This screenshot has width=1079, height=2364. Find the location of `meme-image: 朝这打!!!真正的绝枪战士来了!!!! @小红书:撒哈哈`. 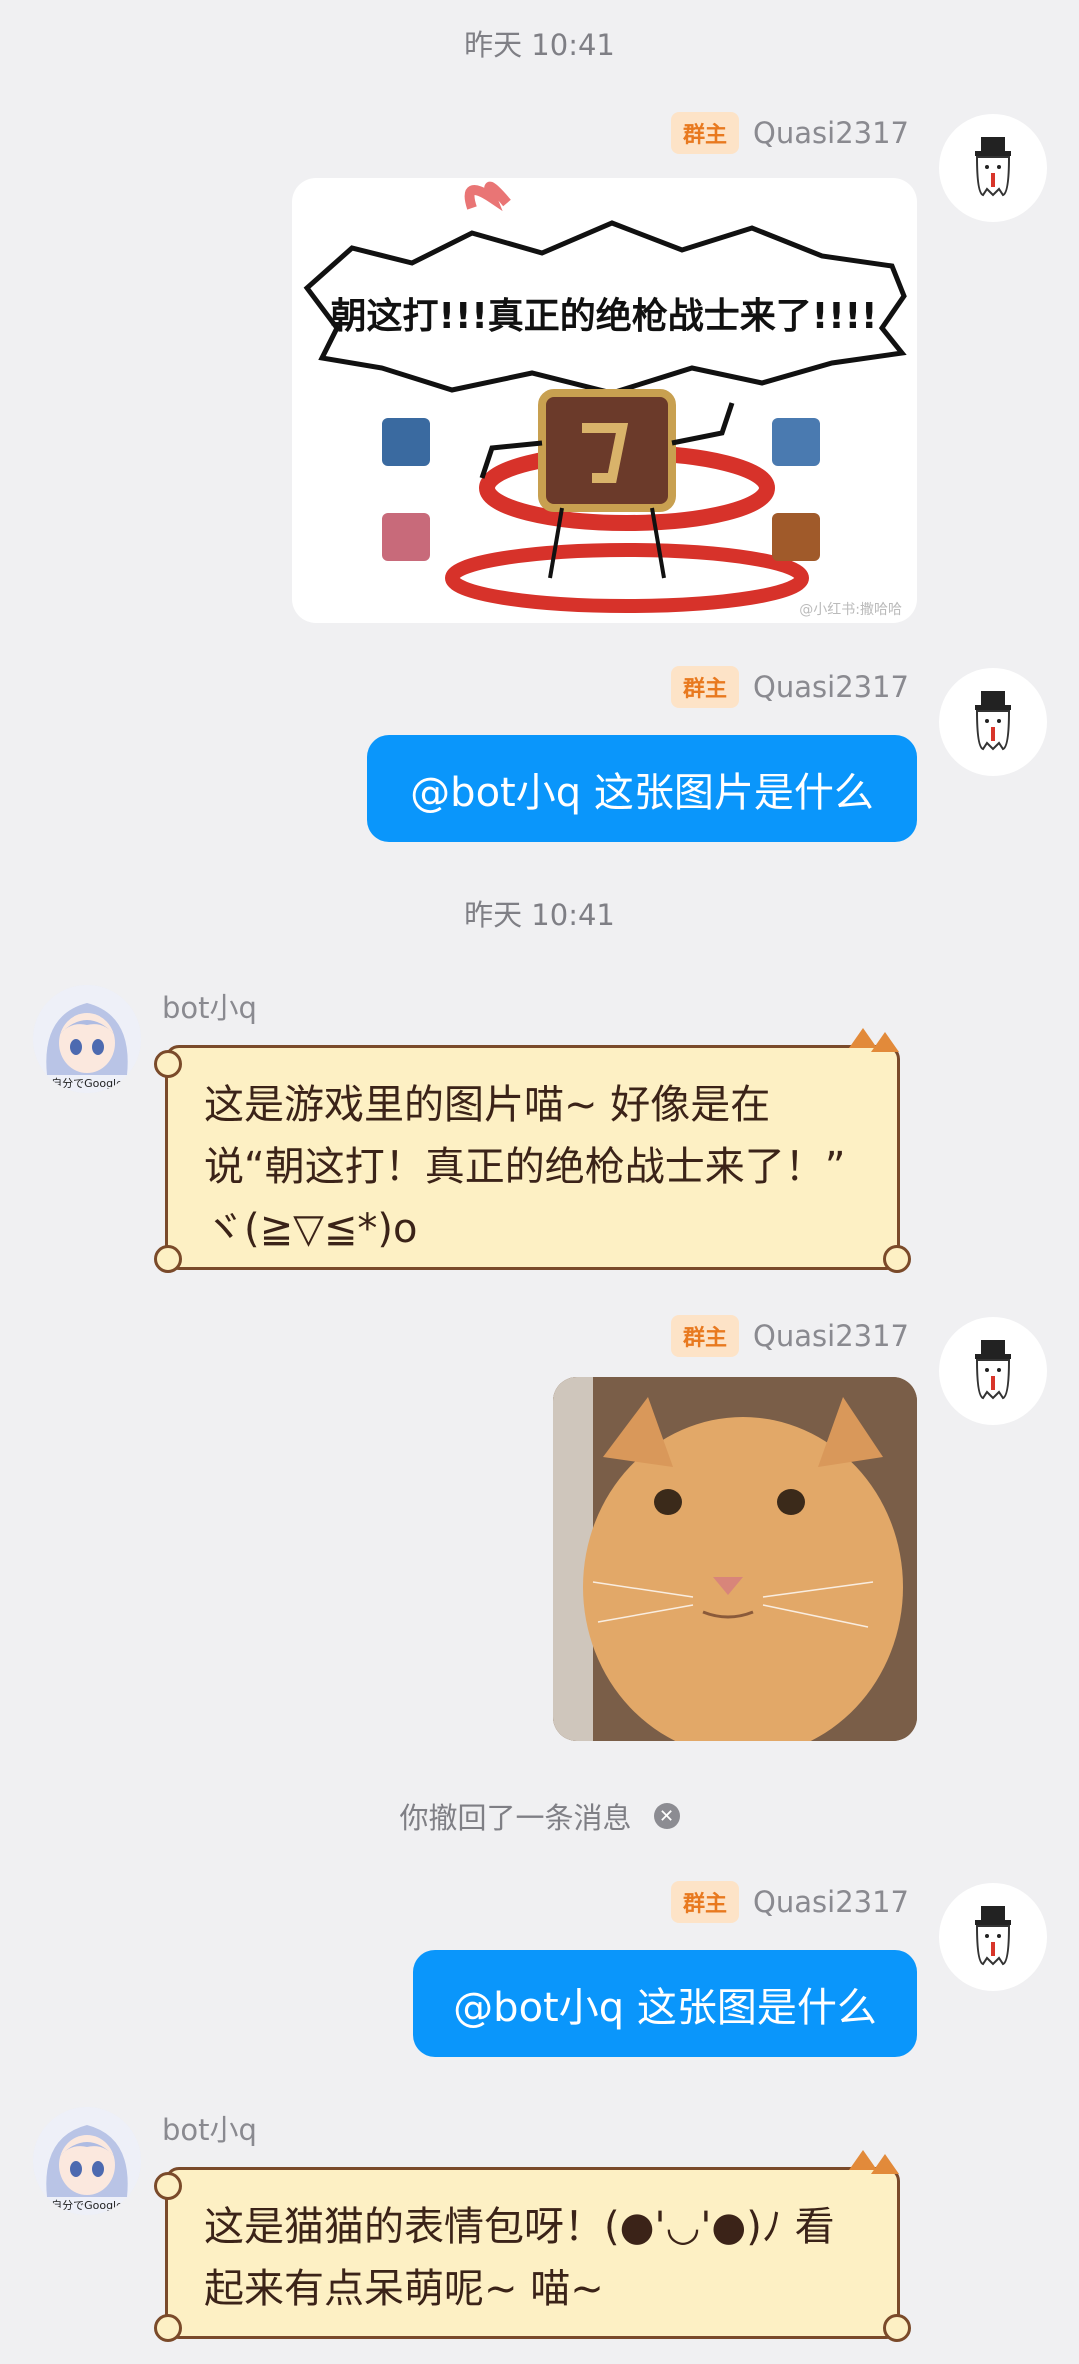

meme-image: 朝这打!!!真正的绝枪战士来了!!!! @小红书:撒哈哈 is located at coordinates (604, 400).